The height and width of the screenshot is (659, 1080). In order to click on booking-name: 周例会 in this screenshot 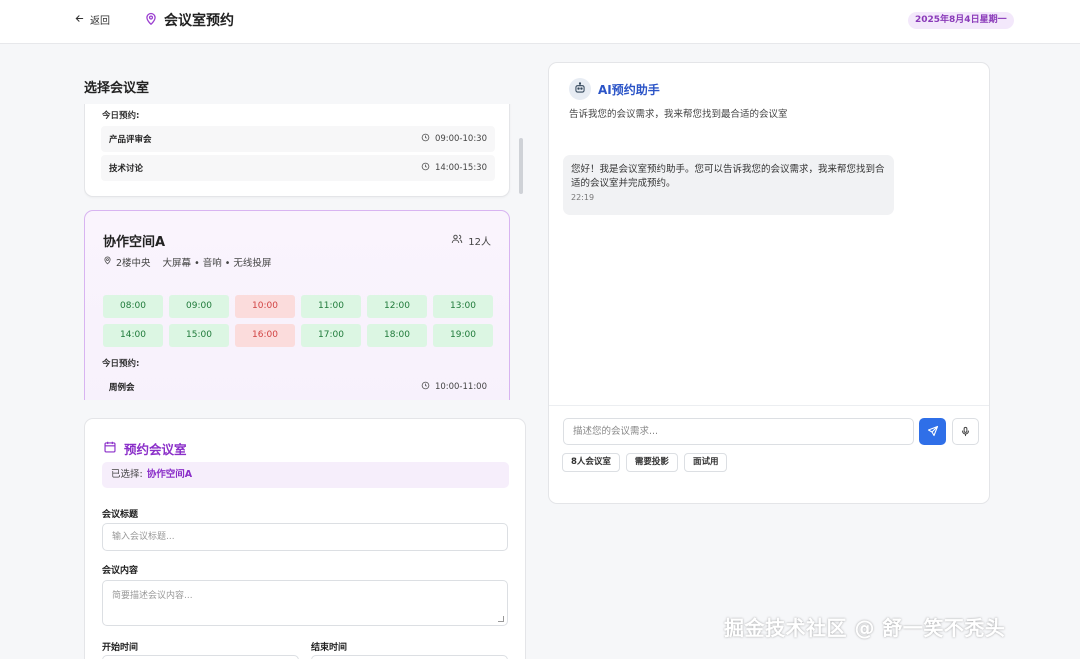, I will do `click(122, 388)`.